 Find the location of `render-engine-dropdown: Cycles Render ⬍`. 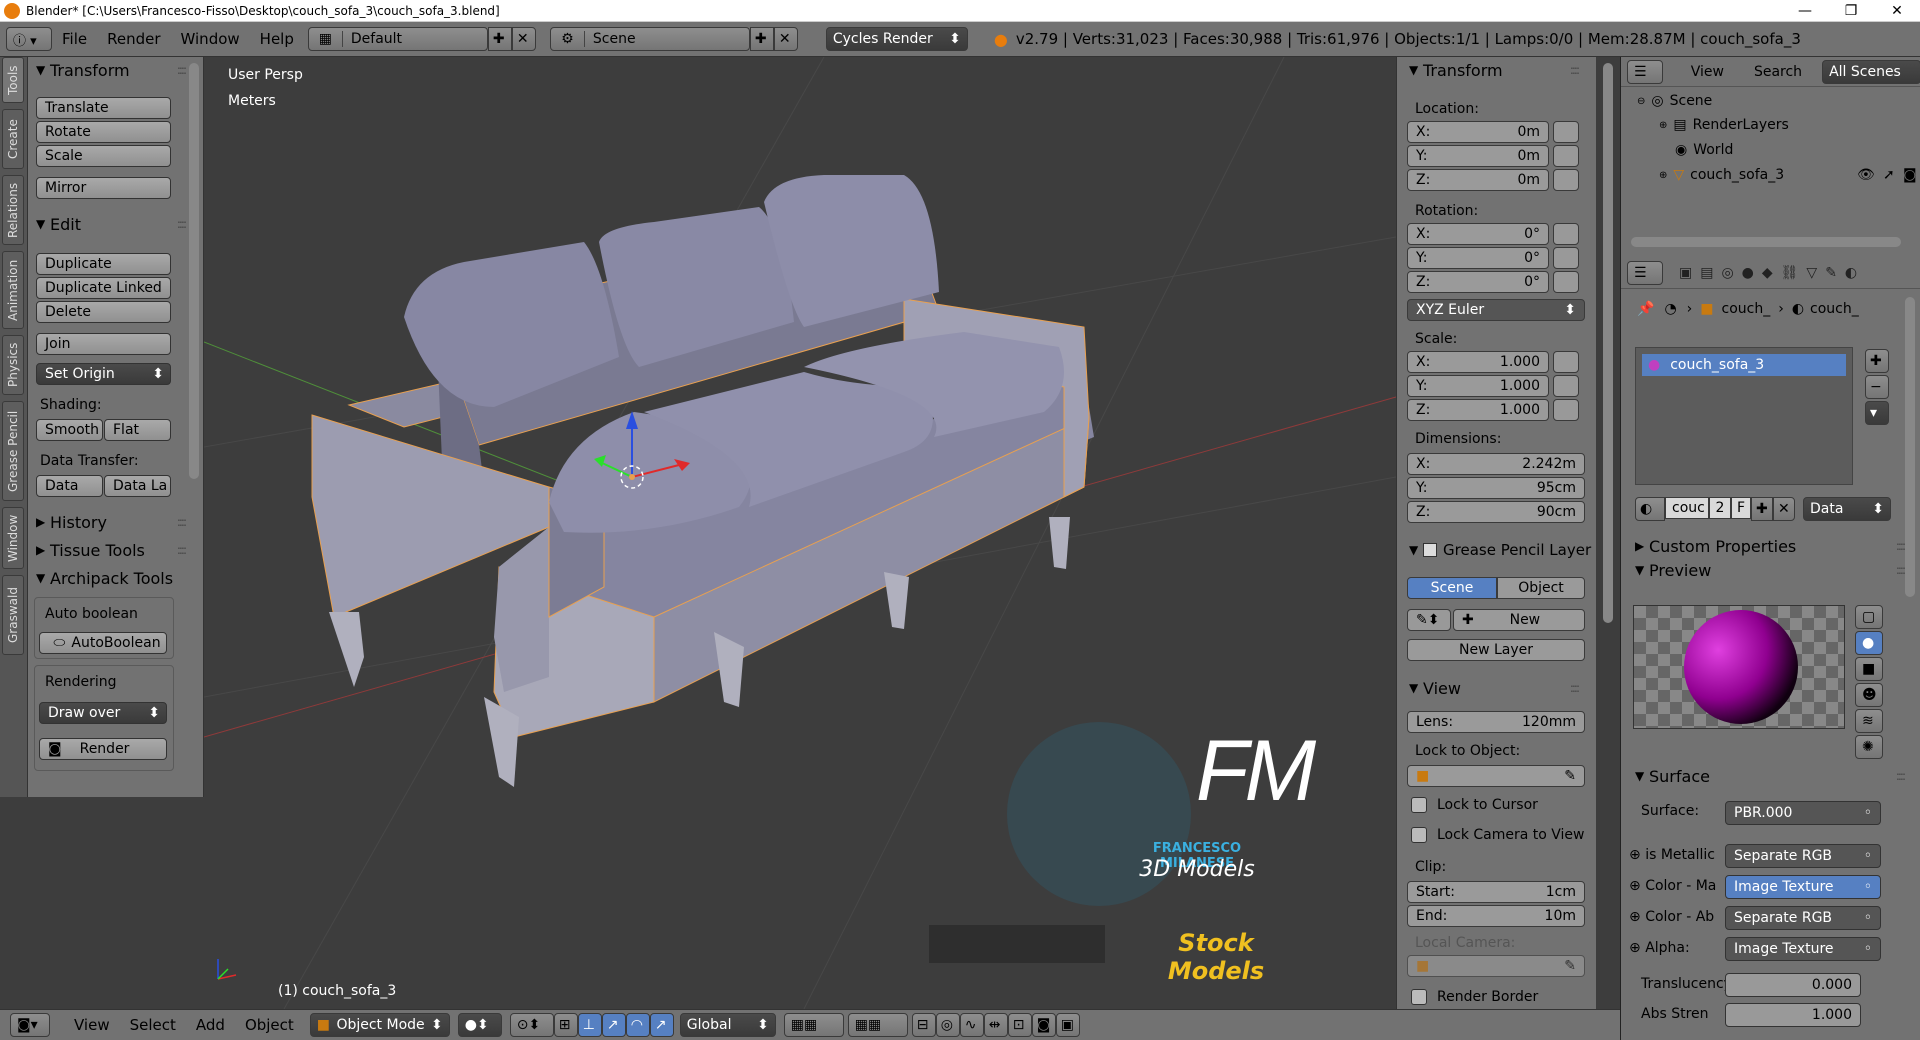

render-engine-dropdown: Cycles Render ⬍ is located at coordinates (896, 39).